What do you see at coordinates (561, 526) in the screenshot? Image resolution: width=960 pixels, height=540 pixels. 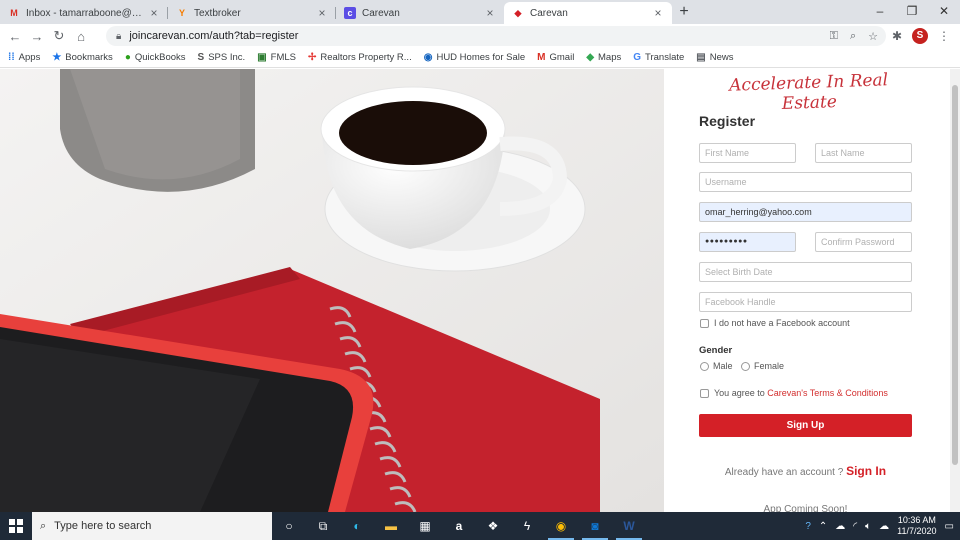 I see `chrome-icon: ◉` at bounding box center [561, 526].